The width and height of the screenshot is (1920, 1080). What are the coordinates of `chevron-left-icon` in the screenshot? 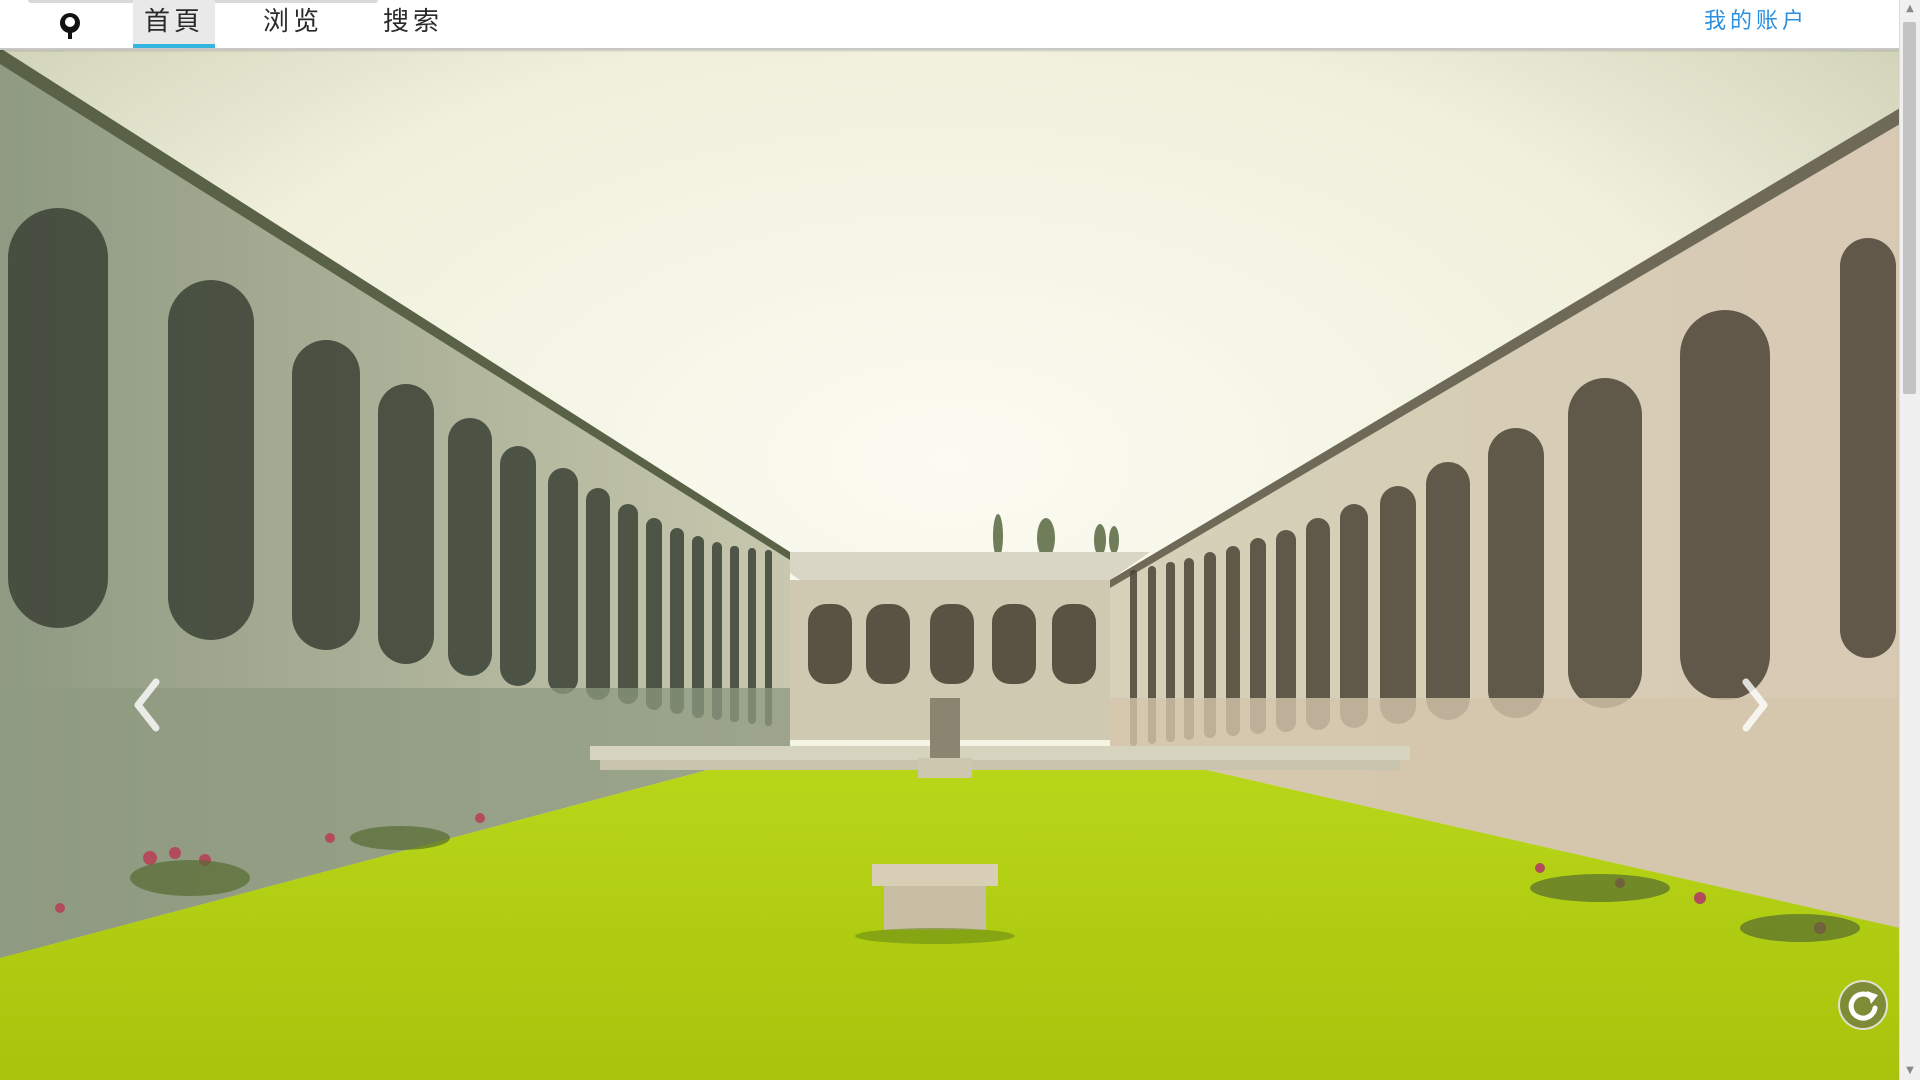 It's located at (146, 705).